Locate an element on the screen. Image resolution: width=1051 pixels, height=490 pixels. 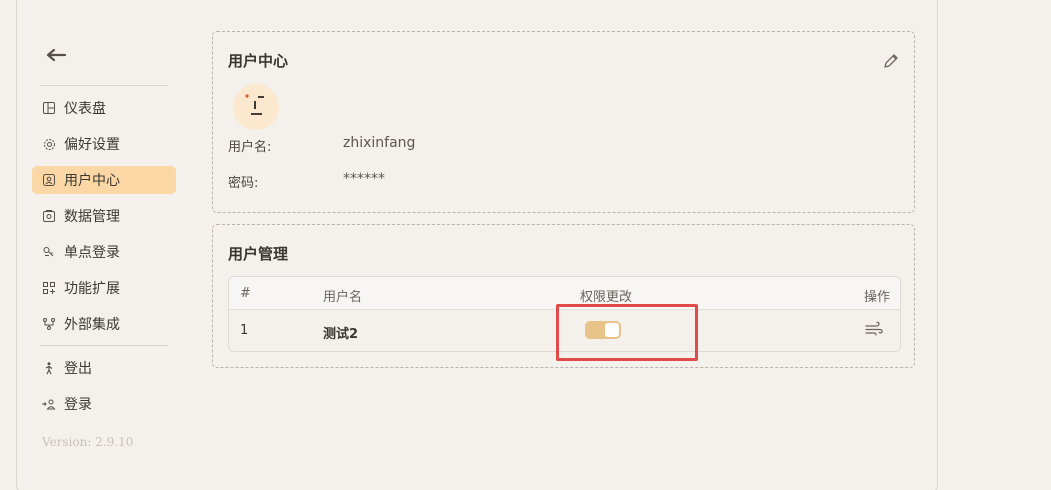
sidebar-item-label: 登录 is located at coordinates (78, 405).